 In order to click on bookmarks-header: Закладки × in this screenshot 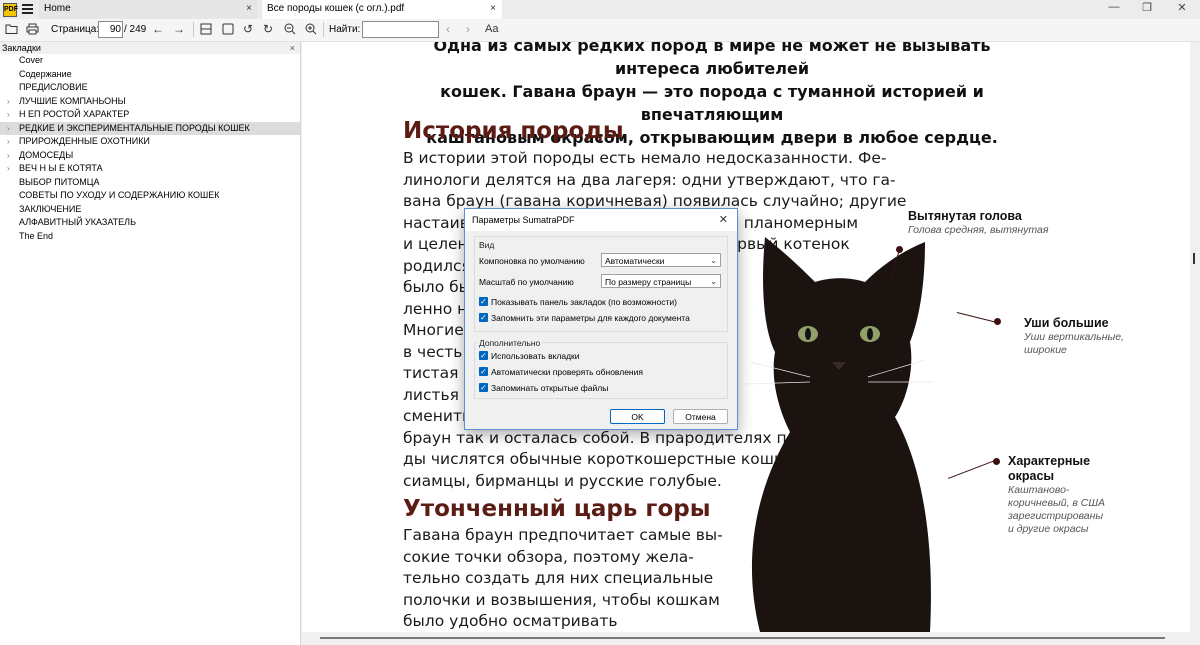, I will do `click(150, 48)`.